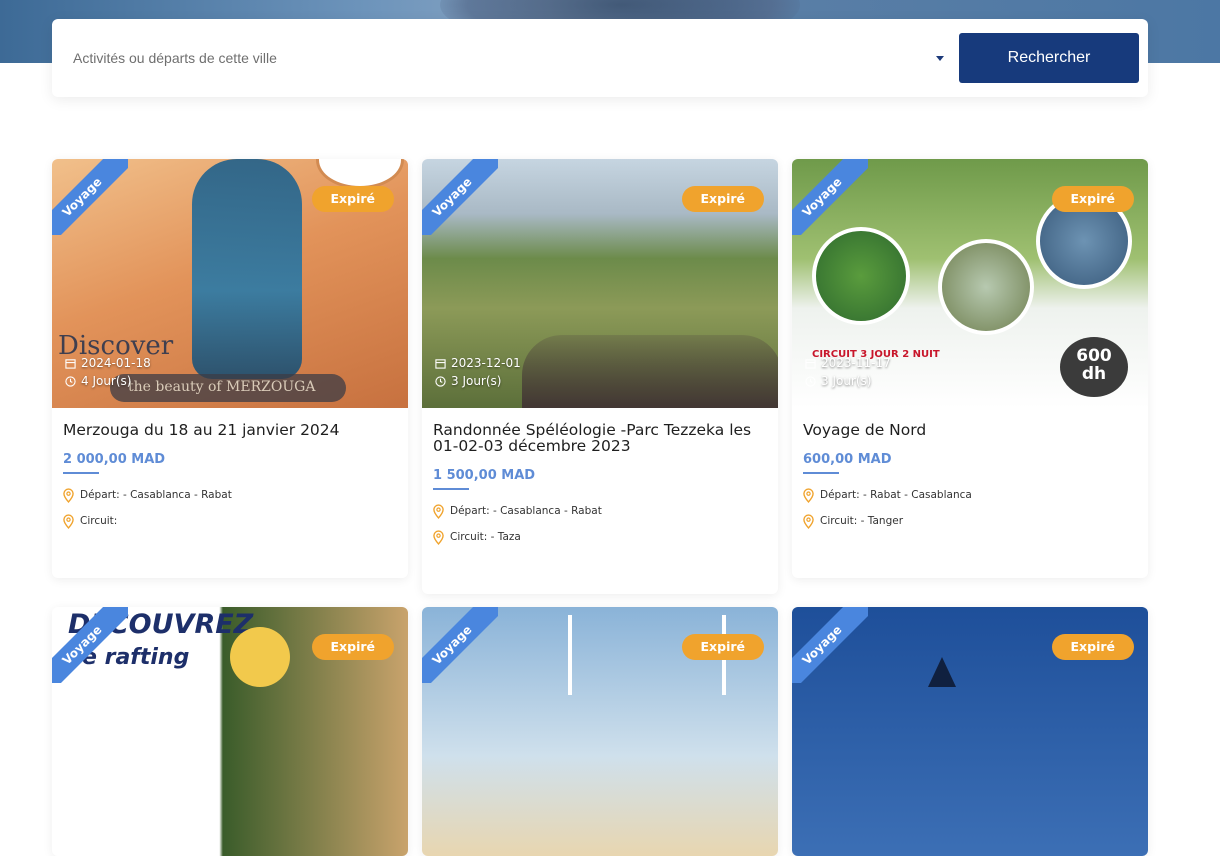 The height and width of the screenshot is (856, 1220). What do you see at coordinates (942, 672) in the screenshot?
I see `pyramid-shape` at bounding box center [942, 672].